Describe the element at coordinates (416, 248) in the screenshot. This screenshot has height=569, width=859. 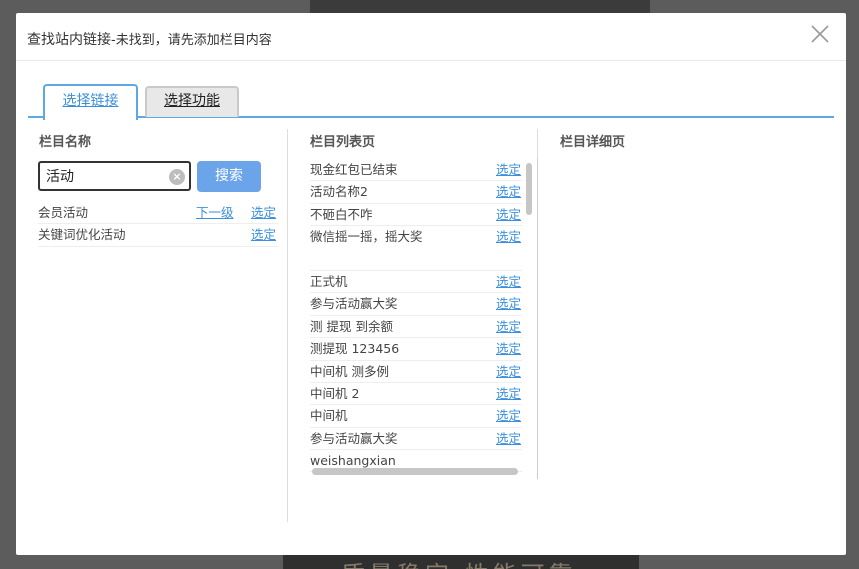
I see `list-item: 微信摇一摇，摇大奖 选定` at that location.